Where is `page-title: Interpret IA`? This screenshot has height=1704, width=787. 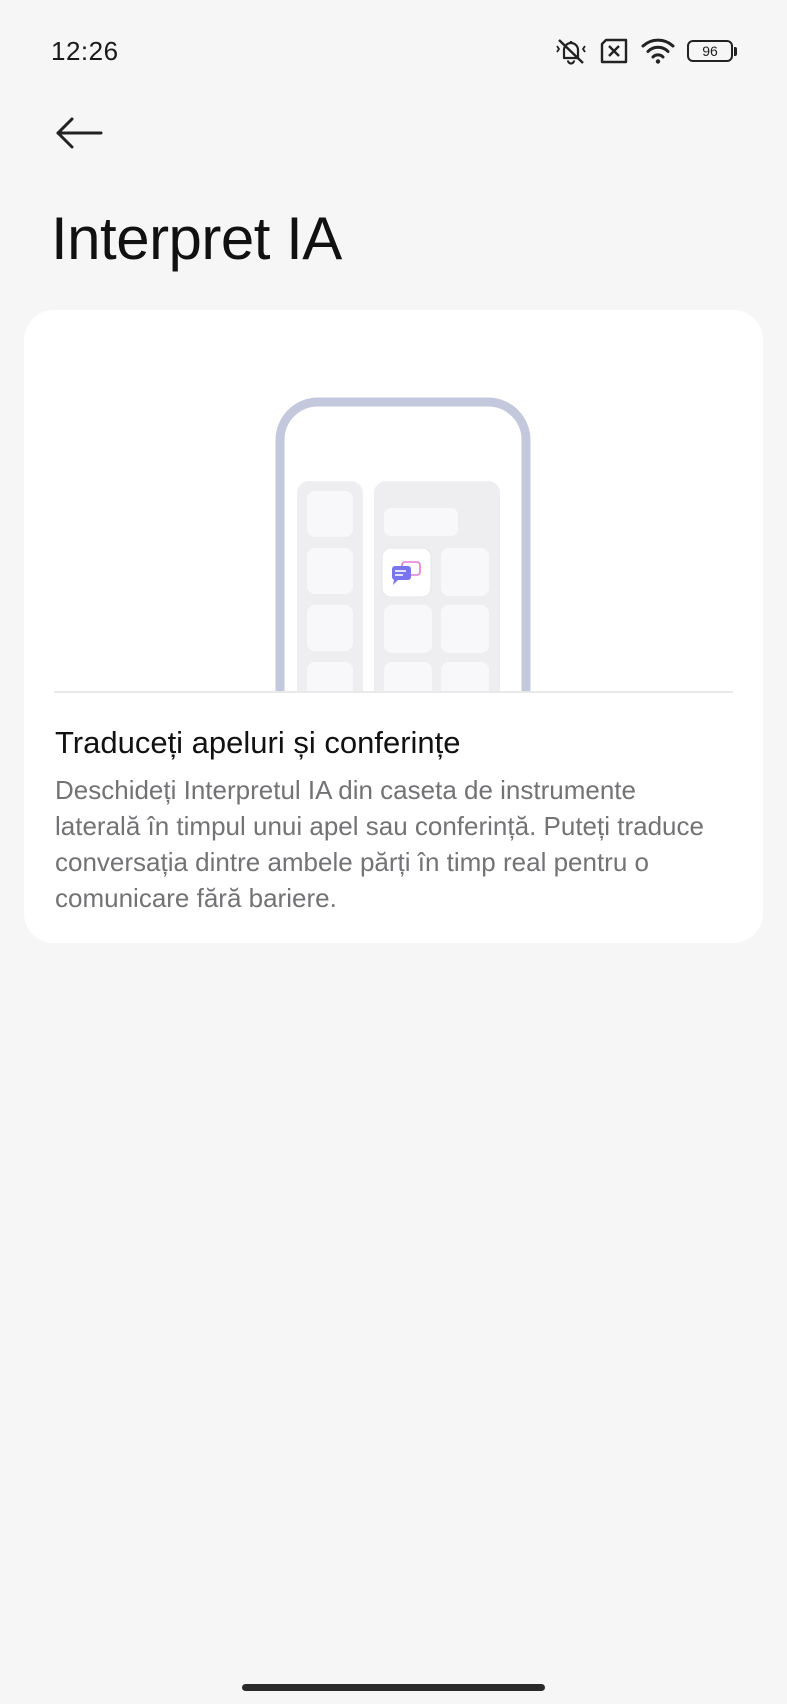 page-title: Interpret IA is located at coordinates (196, 238).